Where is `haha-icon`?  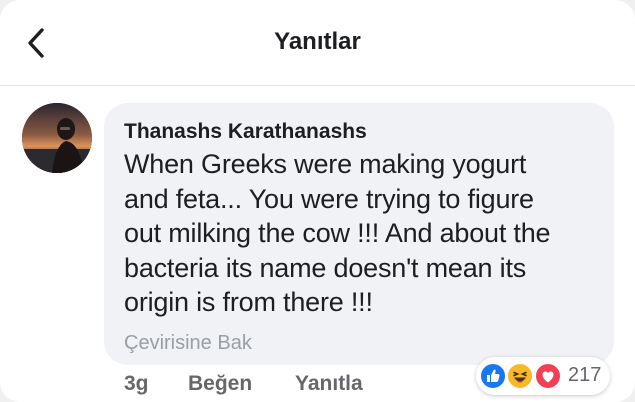
haha-icon is located at coordinates (520, 376).